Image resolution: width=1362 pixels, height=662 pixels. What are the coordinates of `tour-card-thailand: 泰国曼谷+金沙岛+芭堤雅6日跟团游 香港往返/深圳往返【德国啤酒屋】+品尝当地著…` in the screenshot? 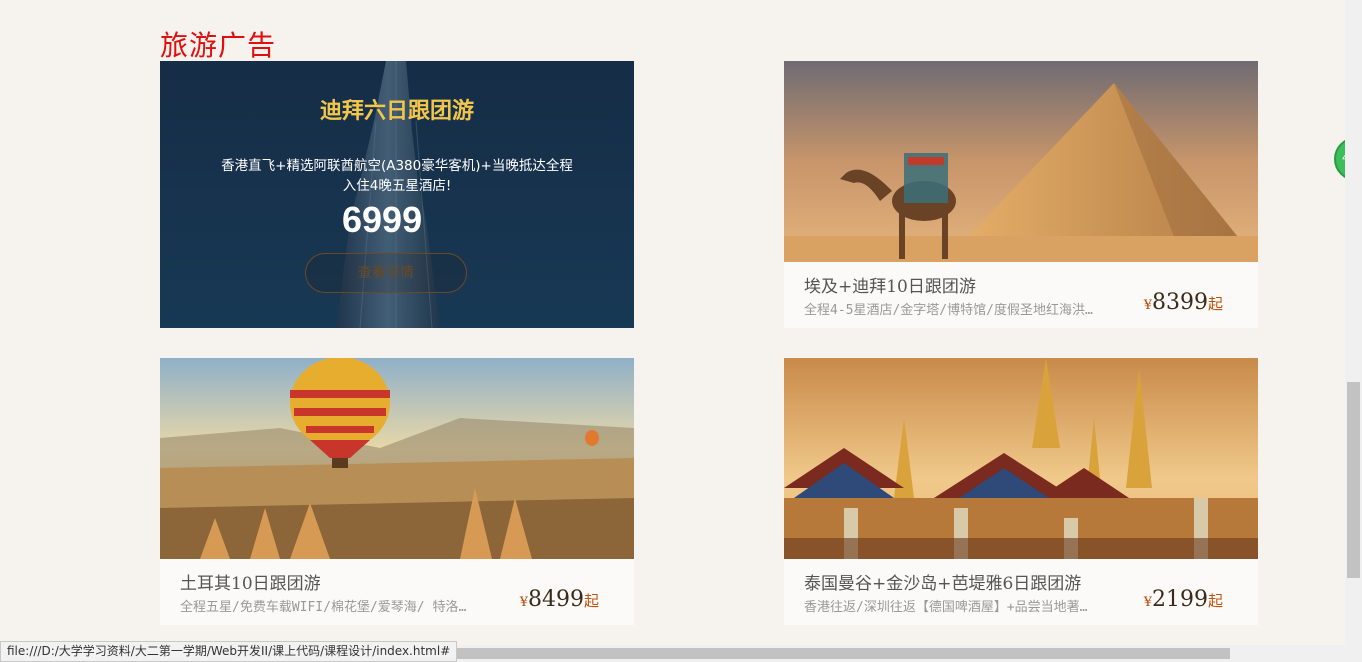 It's located at (1021, 491).